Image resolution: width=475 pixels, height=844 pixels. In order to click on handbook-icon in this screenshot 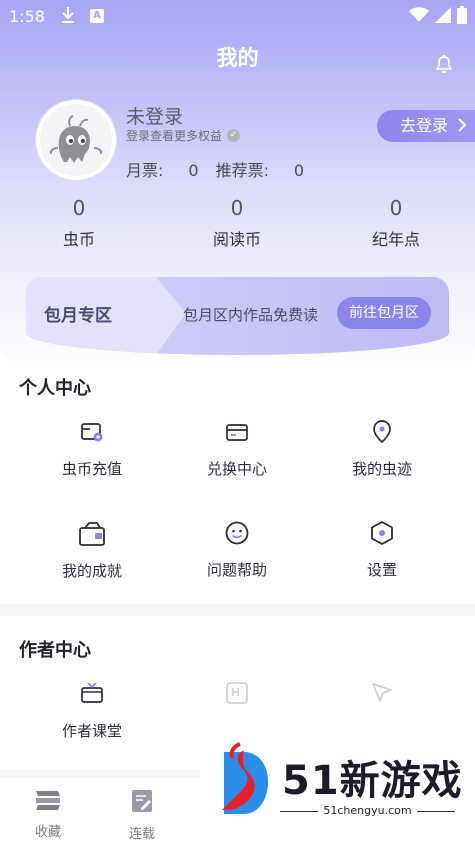, I will do `click(237, 693)`.